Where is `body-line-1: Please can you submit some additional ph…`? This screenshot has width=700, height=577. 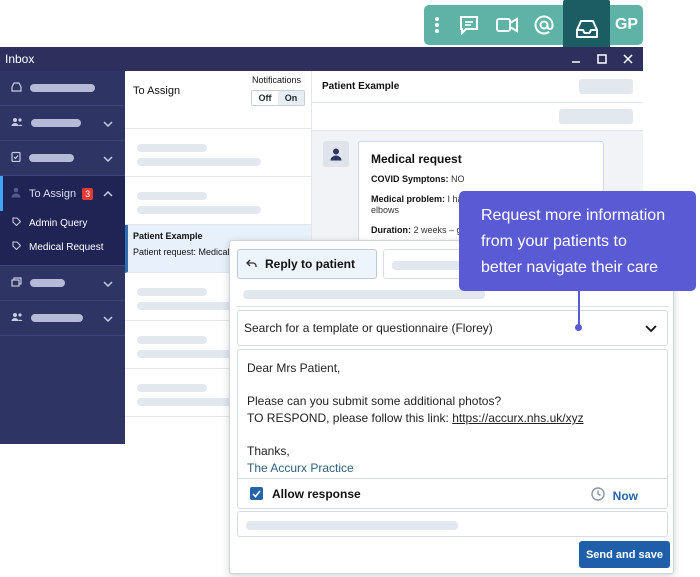
body-line-1: Please can you submit some additional ph… is located at coordinates (374, 401).